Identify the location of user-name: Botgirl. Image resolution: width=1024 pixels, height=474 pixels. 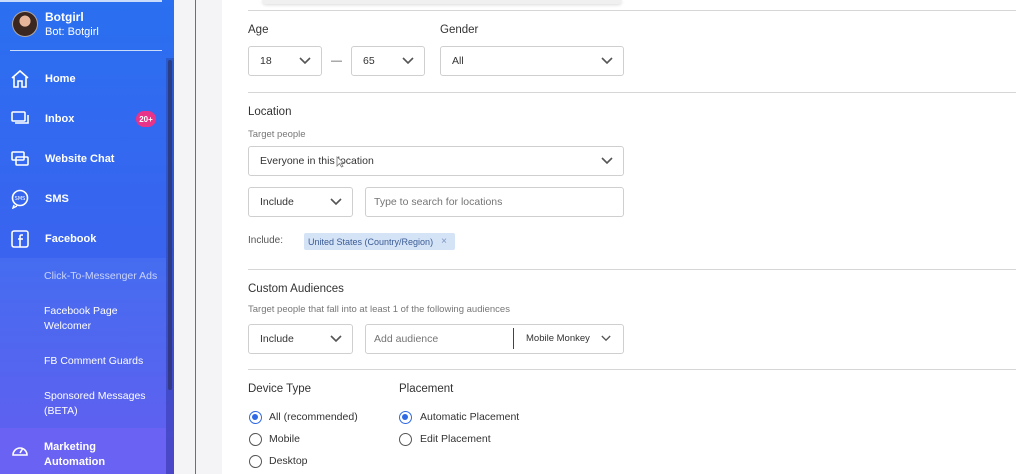
(64, 17).